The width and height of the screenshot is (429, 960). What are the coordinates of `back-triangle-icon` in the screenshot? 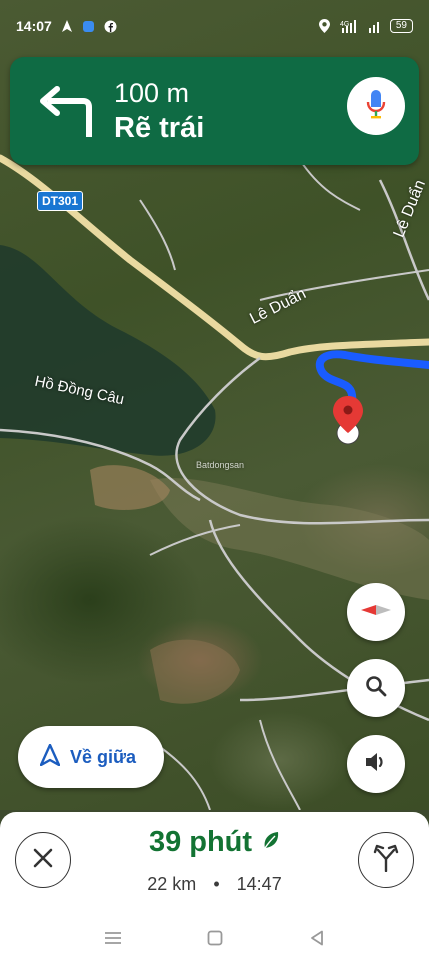 It's located at (317, 940).